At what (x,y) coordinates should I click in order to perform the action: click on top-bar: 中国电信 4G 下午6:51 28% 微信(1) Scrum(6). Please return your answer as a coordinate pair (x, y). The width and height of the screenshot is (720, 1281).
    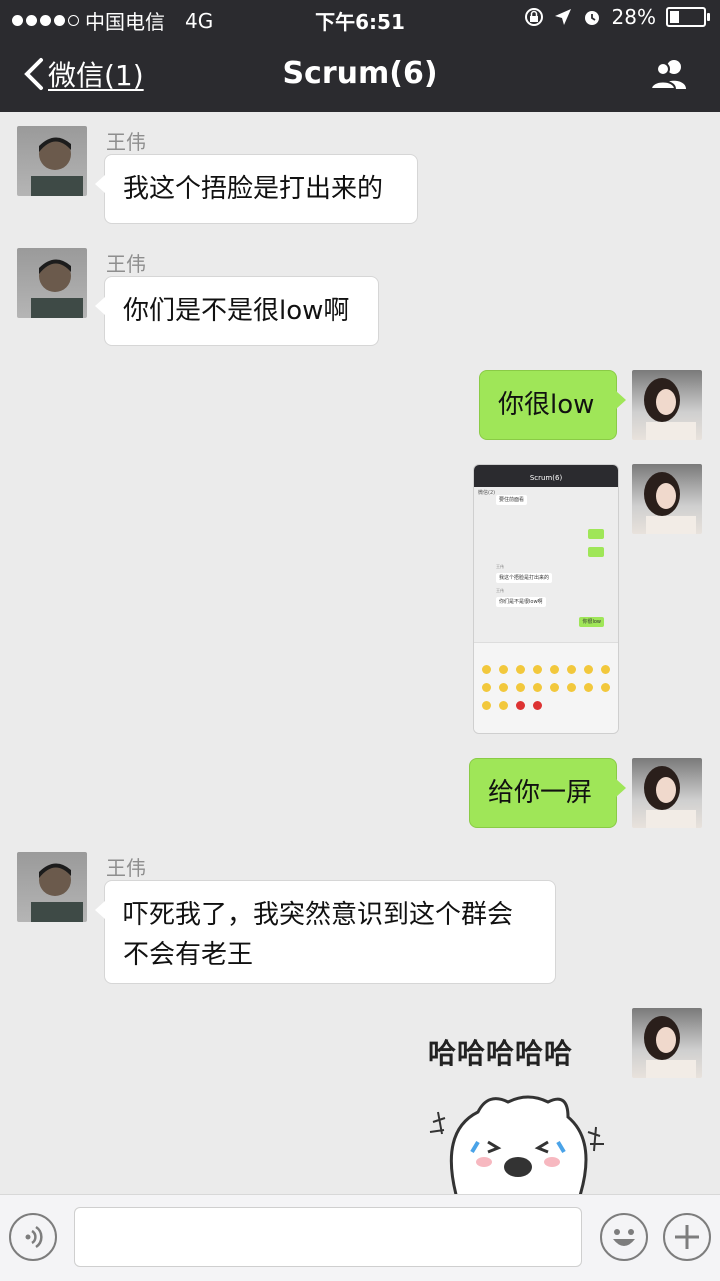
    Looking at the image, I should click on (360, 56).